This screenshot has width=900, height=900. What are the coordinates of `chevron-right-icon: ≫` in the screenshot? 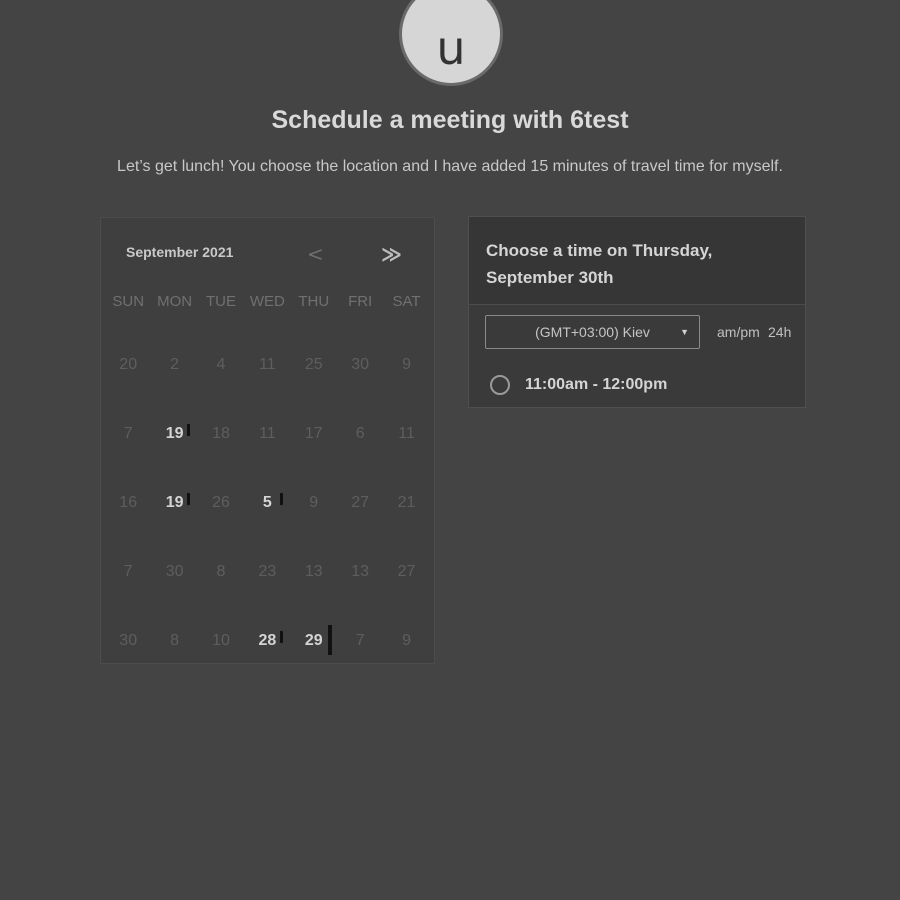 It's located at (391, 254).